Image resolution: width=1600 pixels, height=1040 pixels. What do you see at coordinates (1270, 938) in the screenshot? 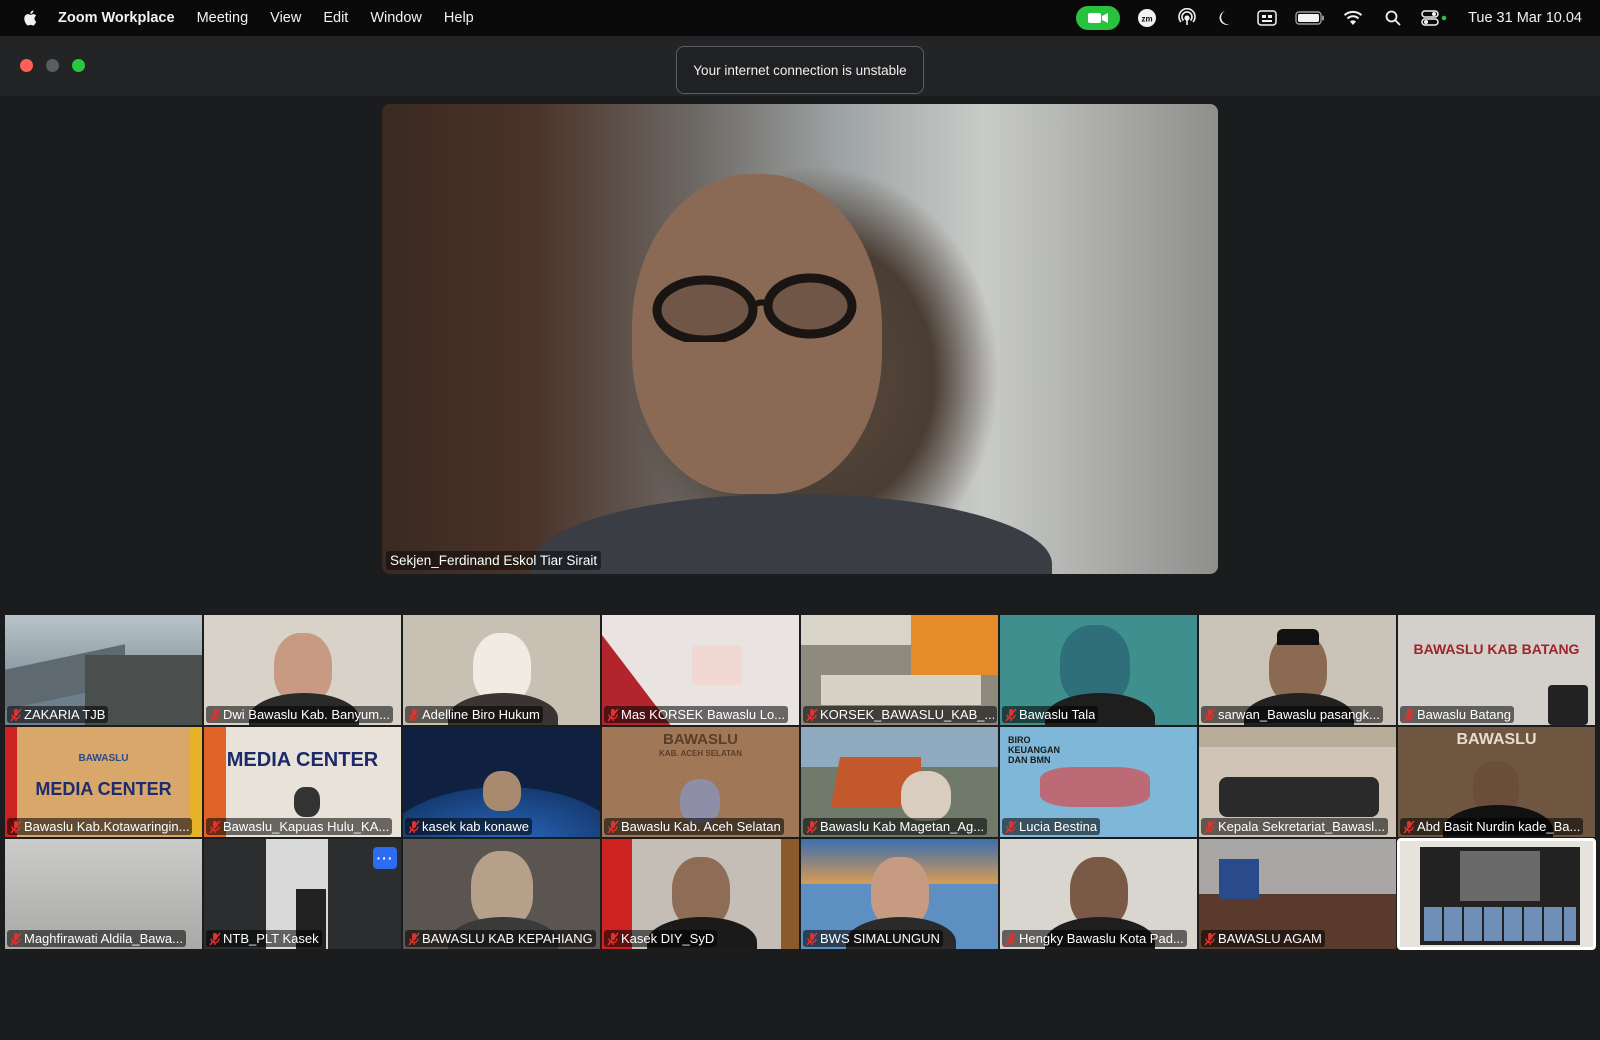
I see `participant-name: BAWASLU AGAM` at bounding box center [1270, 938].